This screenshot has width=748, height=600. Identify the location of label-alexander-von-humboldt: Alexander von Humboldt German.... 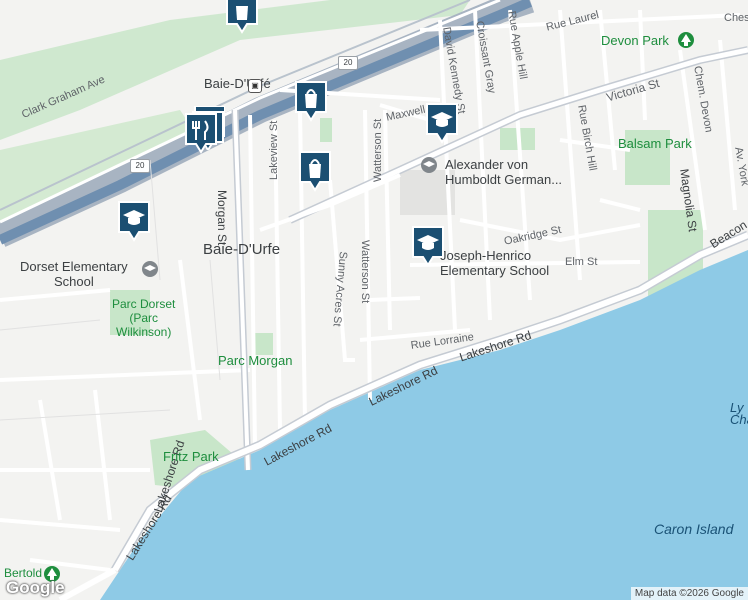
(503, 172).